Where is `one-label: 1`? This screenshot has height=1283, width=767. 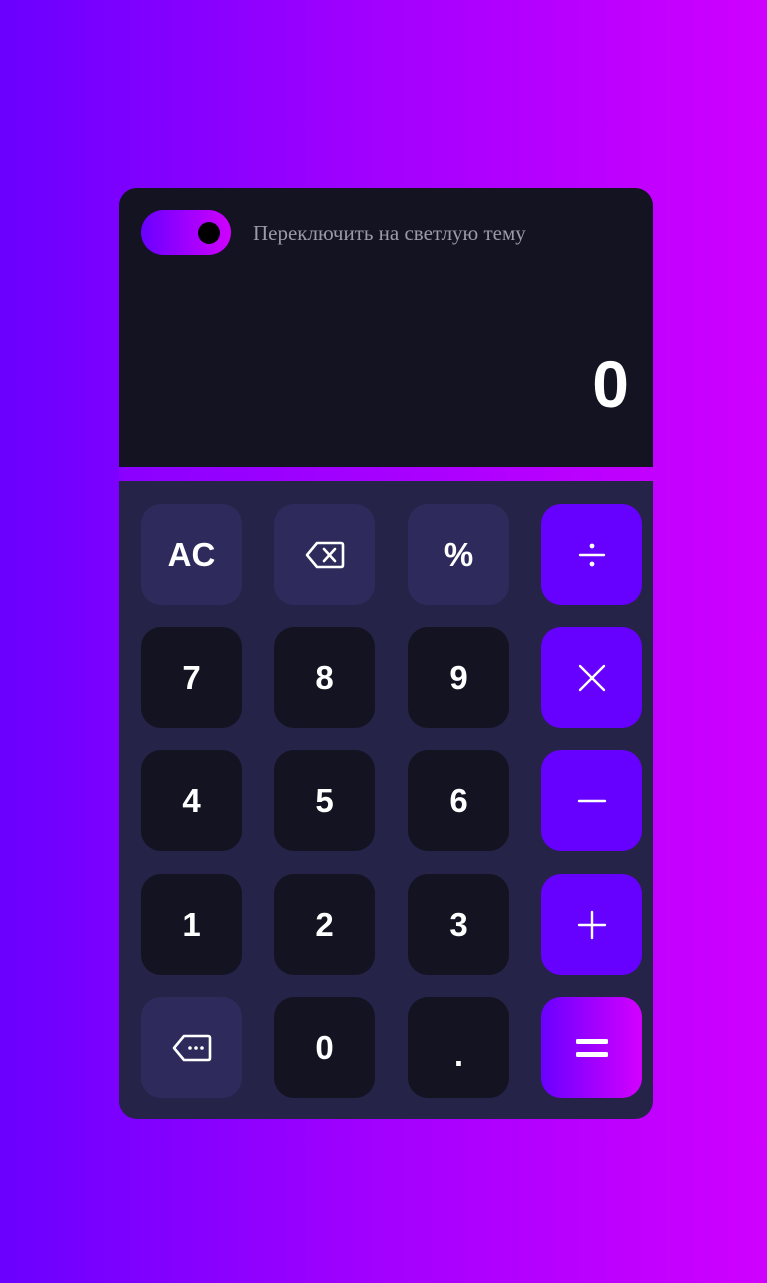 one-label: 1 is located at coordinates (191, 924).